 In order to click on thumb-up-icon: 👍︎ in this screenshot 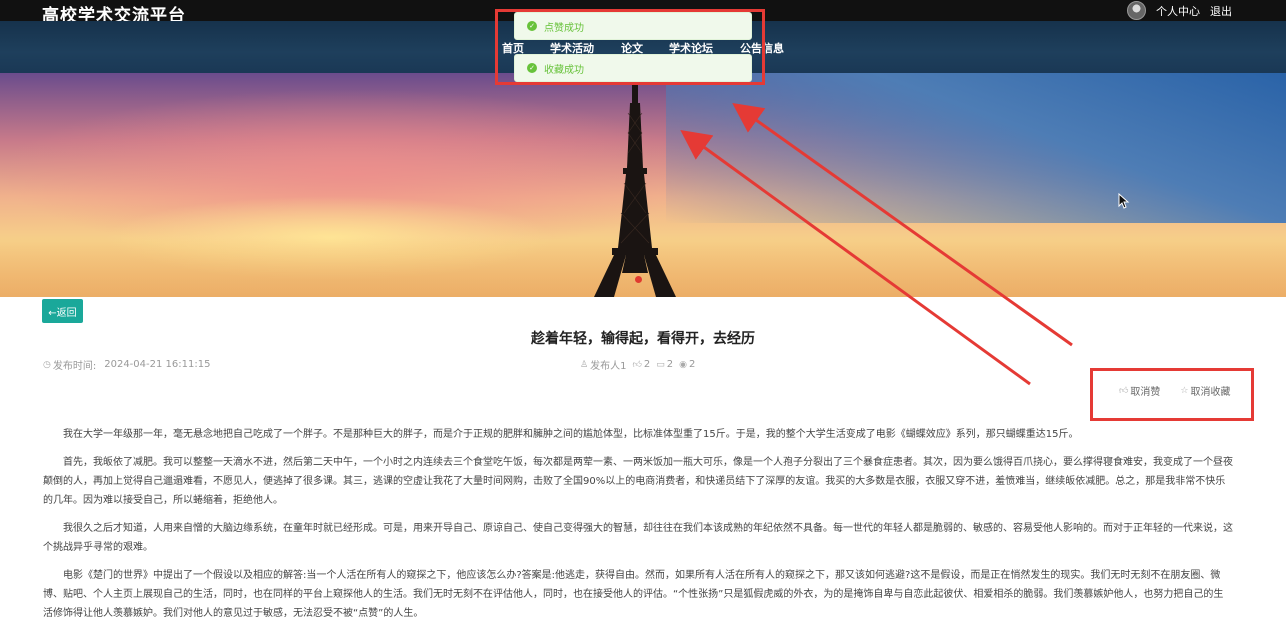, I will do `click(637, 364)`.